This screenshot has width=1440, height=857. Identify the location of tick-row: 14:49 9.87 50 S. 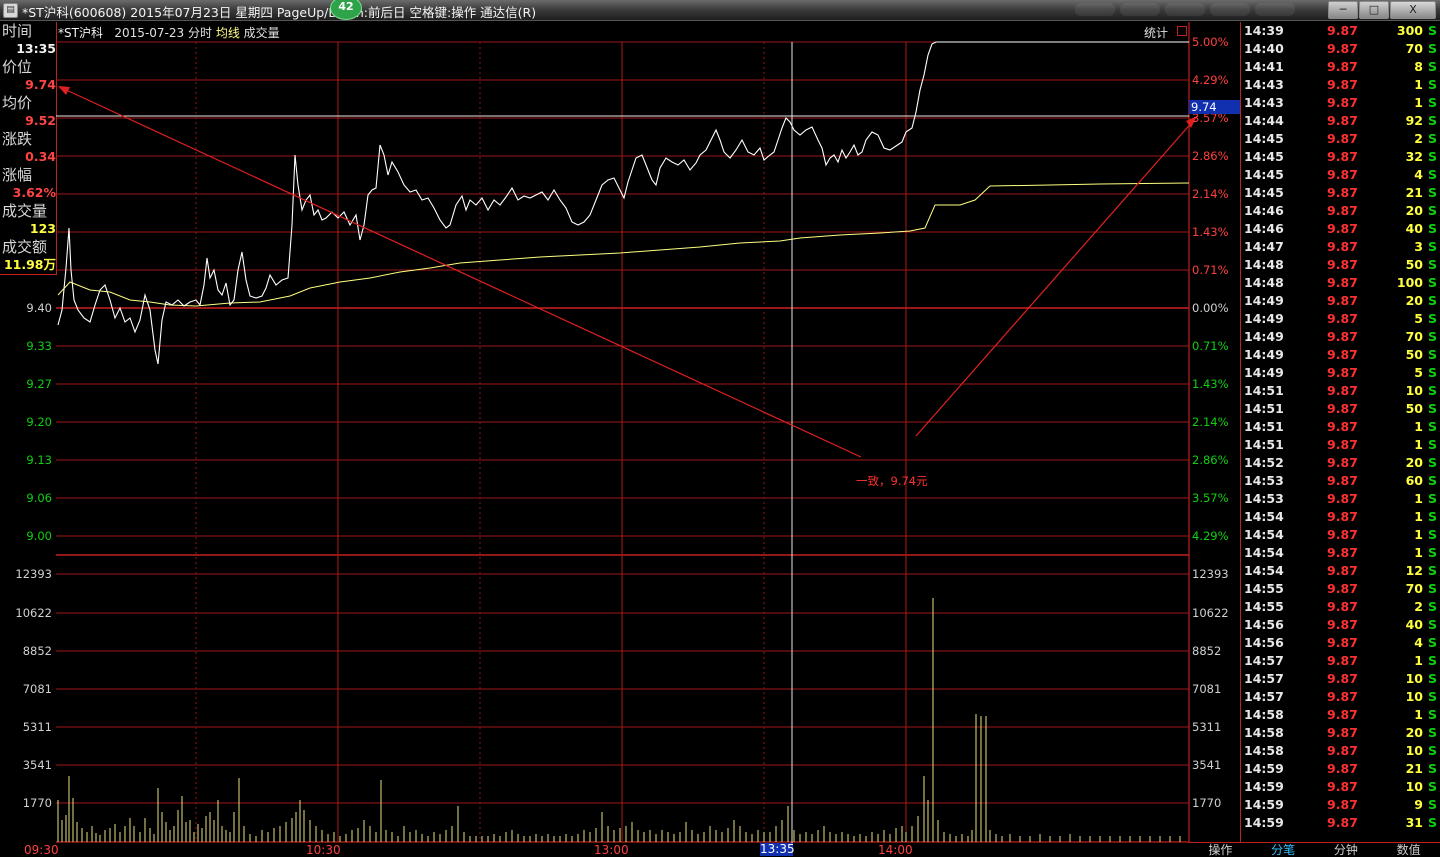
(1340, 355).